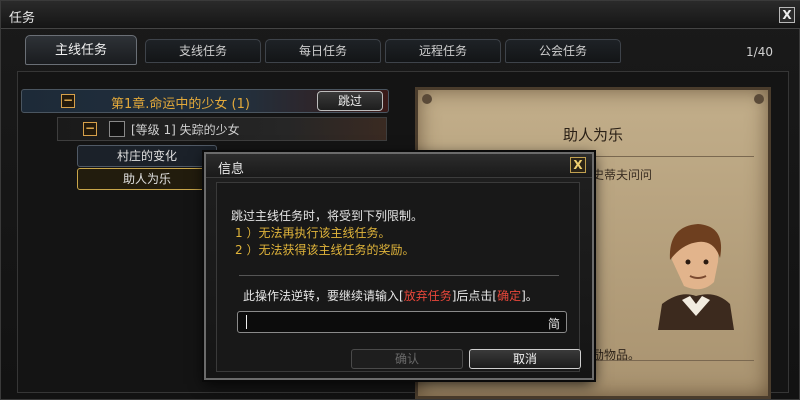 Image resolution: width=800 pixels, height=400 pixels. What do you see at coordinates (147, 156) in the screenshot?
I see `sub-item-village-change: 村庄的变化` at bounding box center [147, 156].